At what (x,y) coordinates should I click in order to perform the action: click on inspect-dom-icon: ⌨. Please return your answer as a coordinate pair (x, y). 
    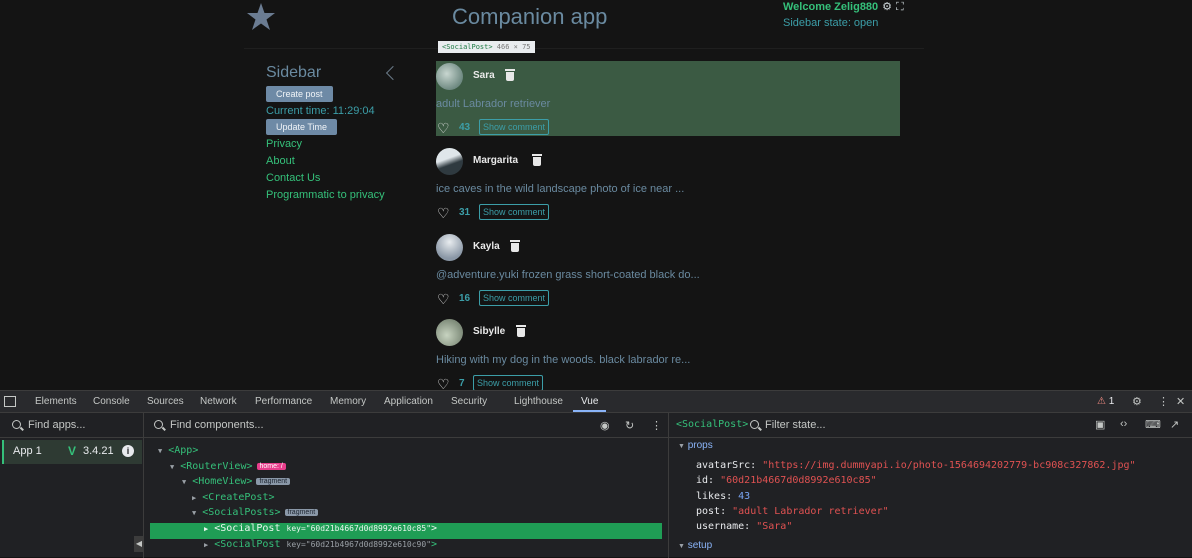
    Looking at the image, I should click on (1153, 424).